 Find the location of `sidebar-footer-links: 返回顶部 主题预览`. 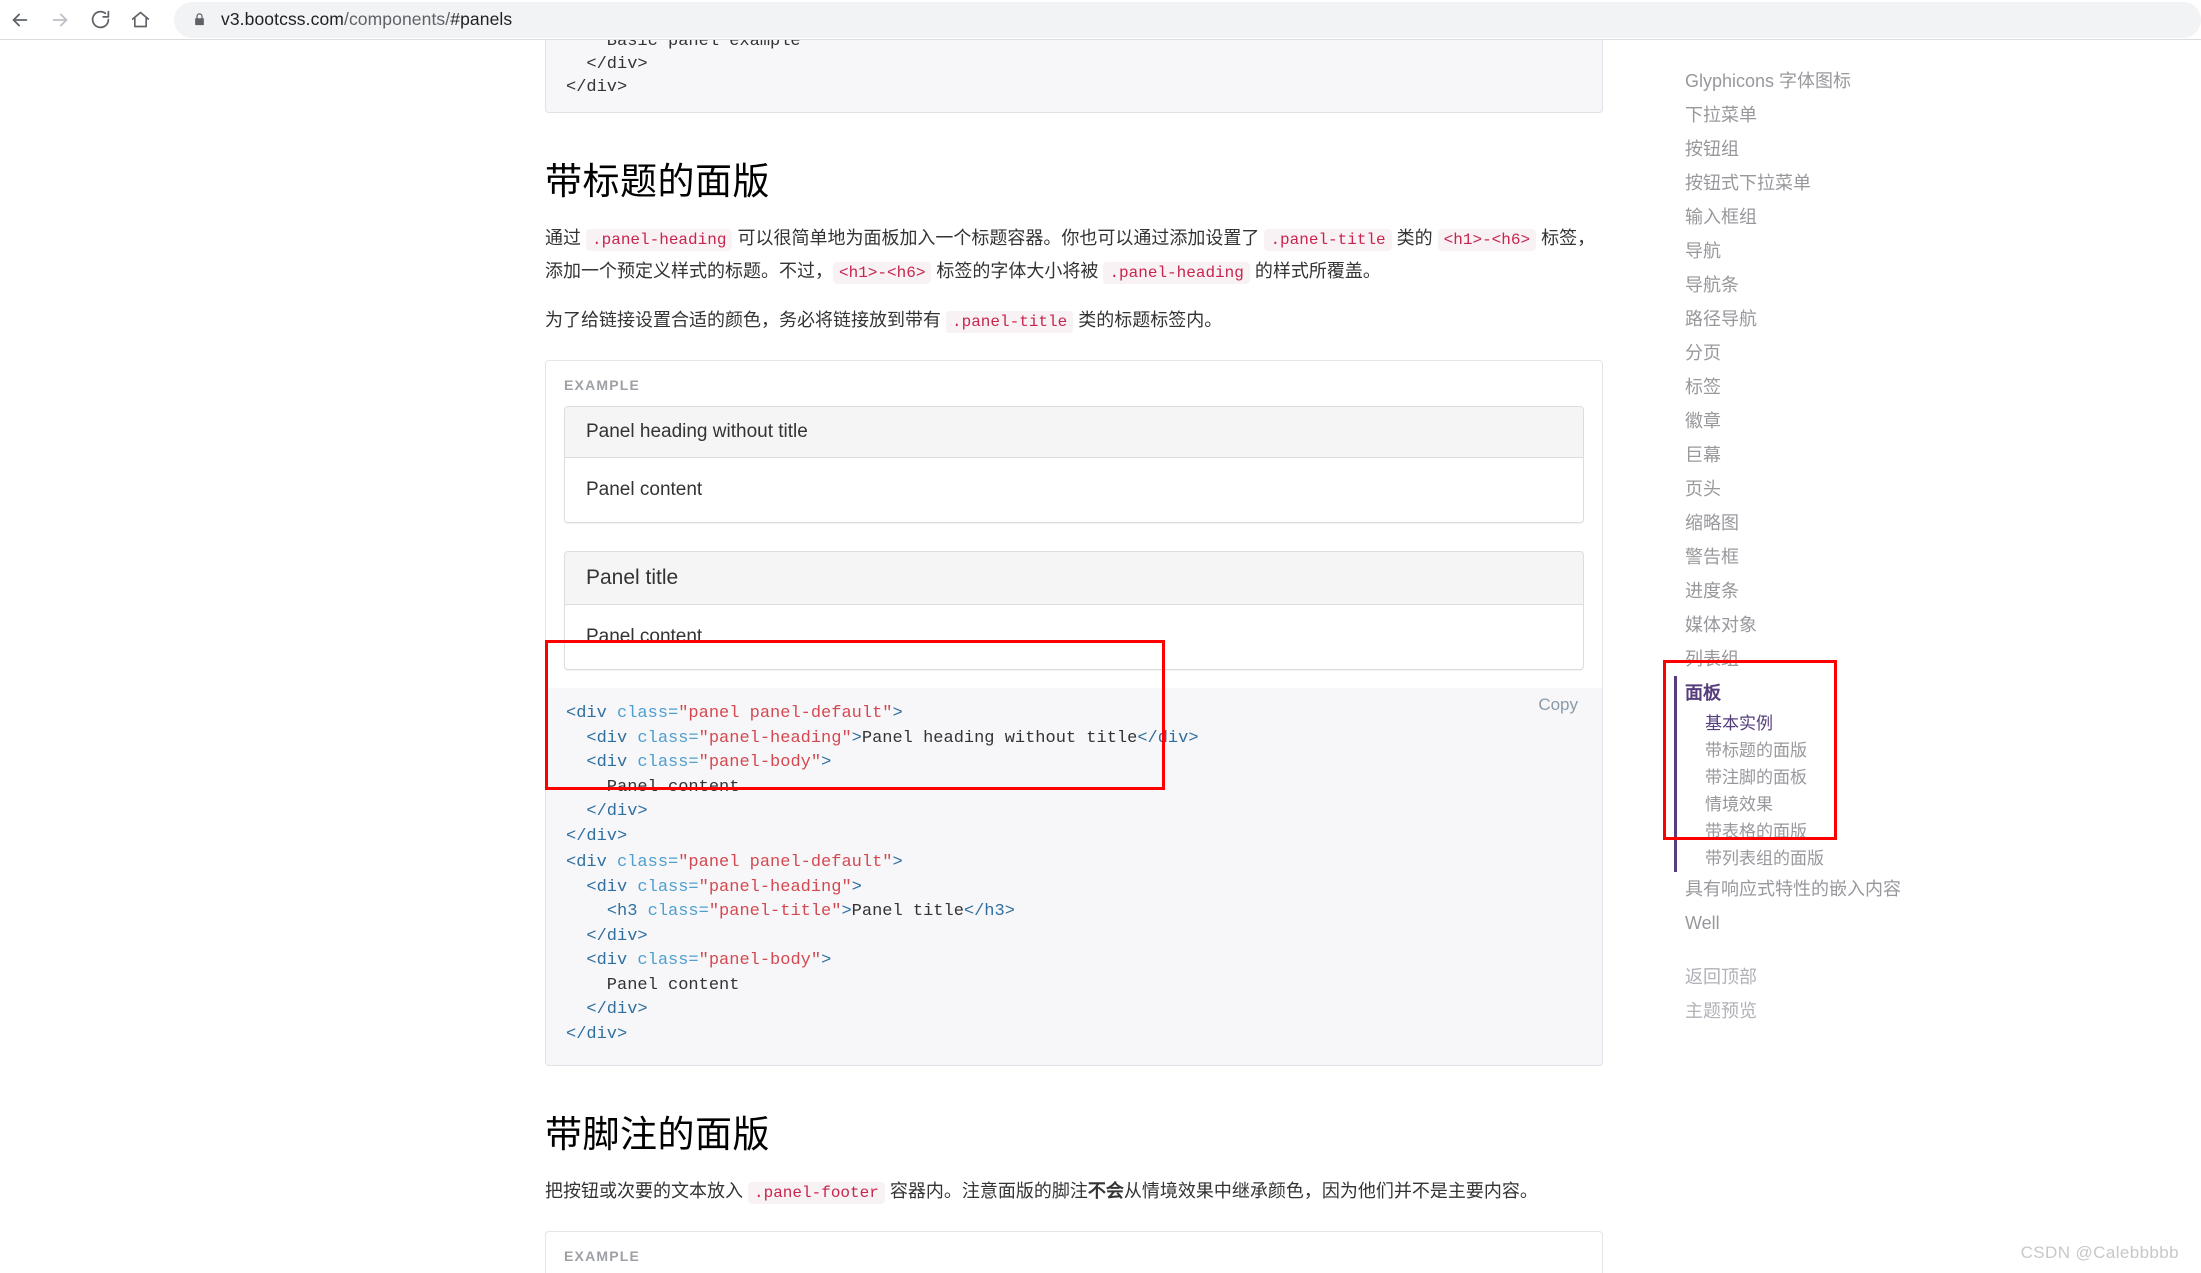

sidebar-footer-links: 返回顶部 主题预览 is located at coordinates (1895, 994).